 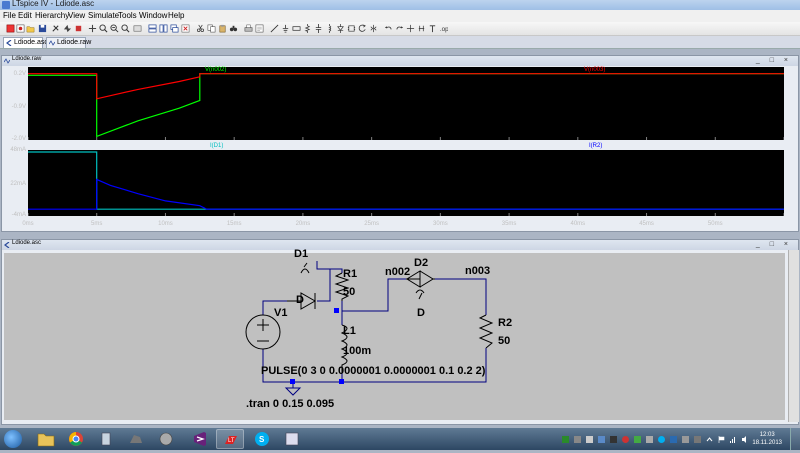 What do you see at coordinates (373, 28) in the screenshot?
I see `mirror-icon` at bounding box center [373, 28].